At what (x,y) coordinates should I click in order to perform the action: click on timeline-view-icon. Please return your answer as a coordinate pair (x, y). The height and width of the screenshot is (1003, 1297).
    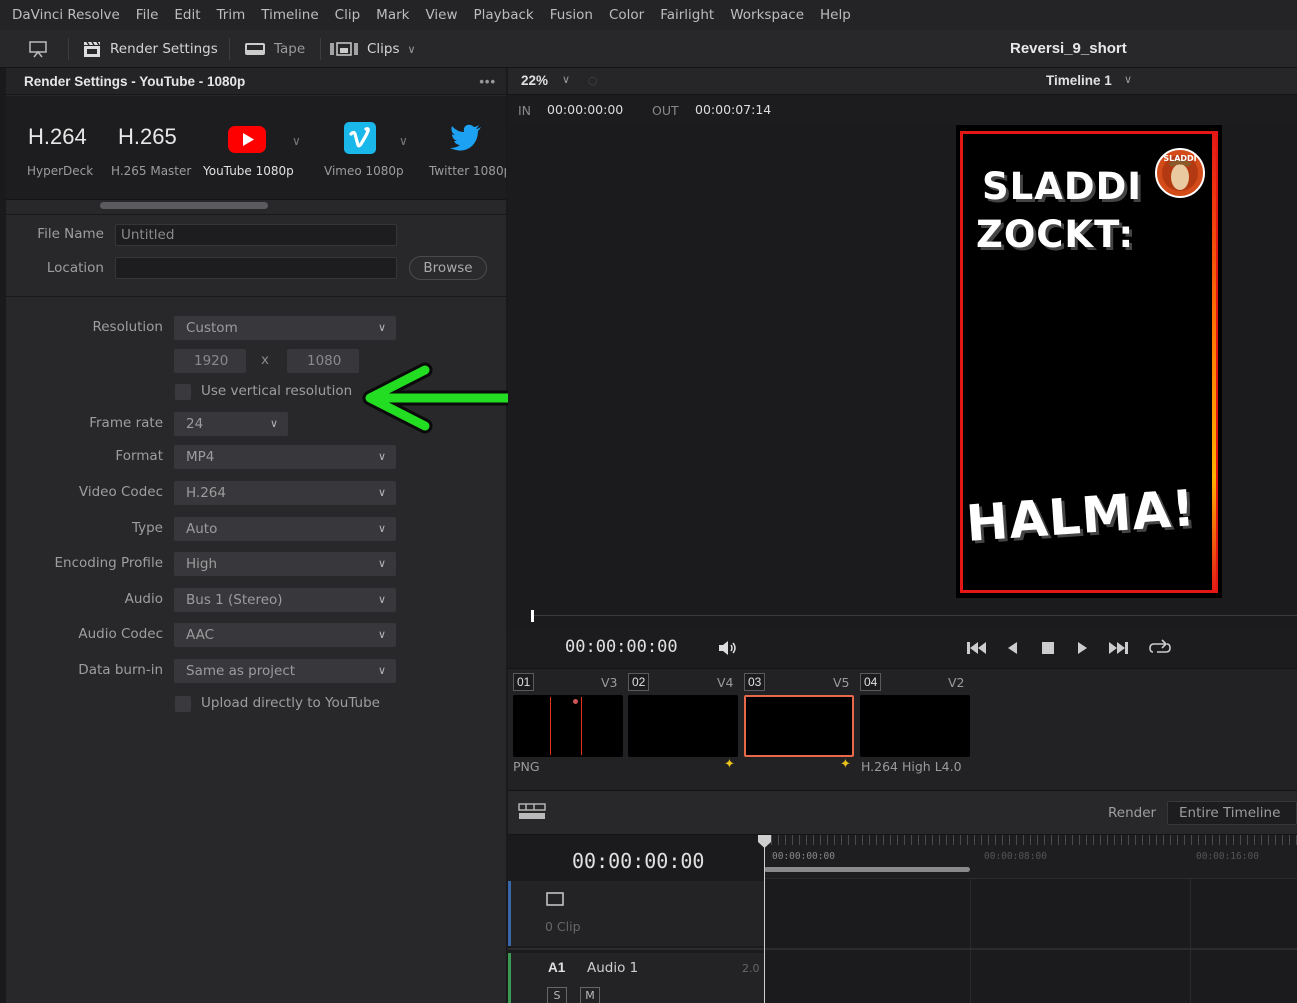
    Looking at the image, I should click on (532, 812).